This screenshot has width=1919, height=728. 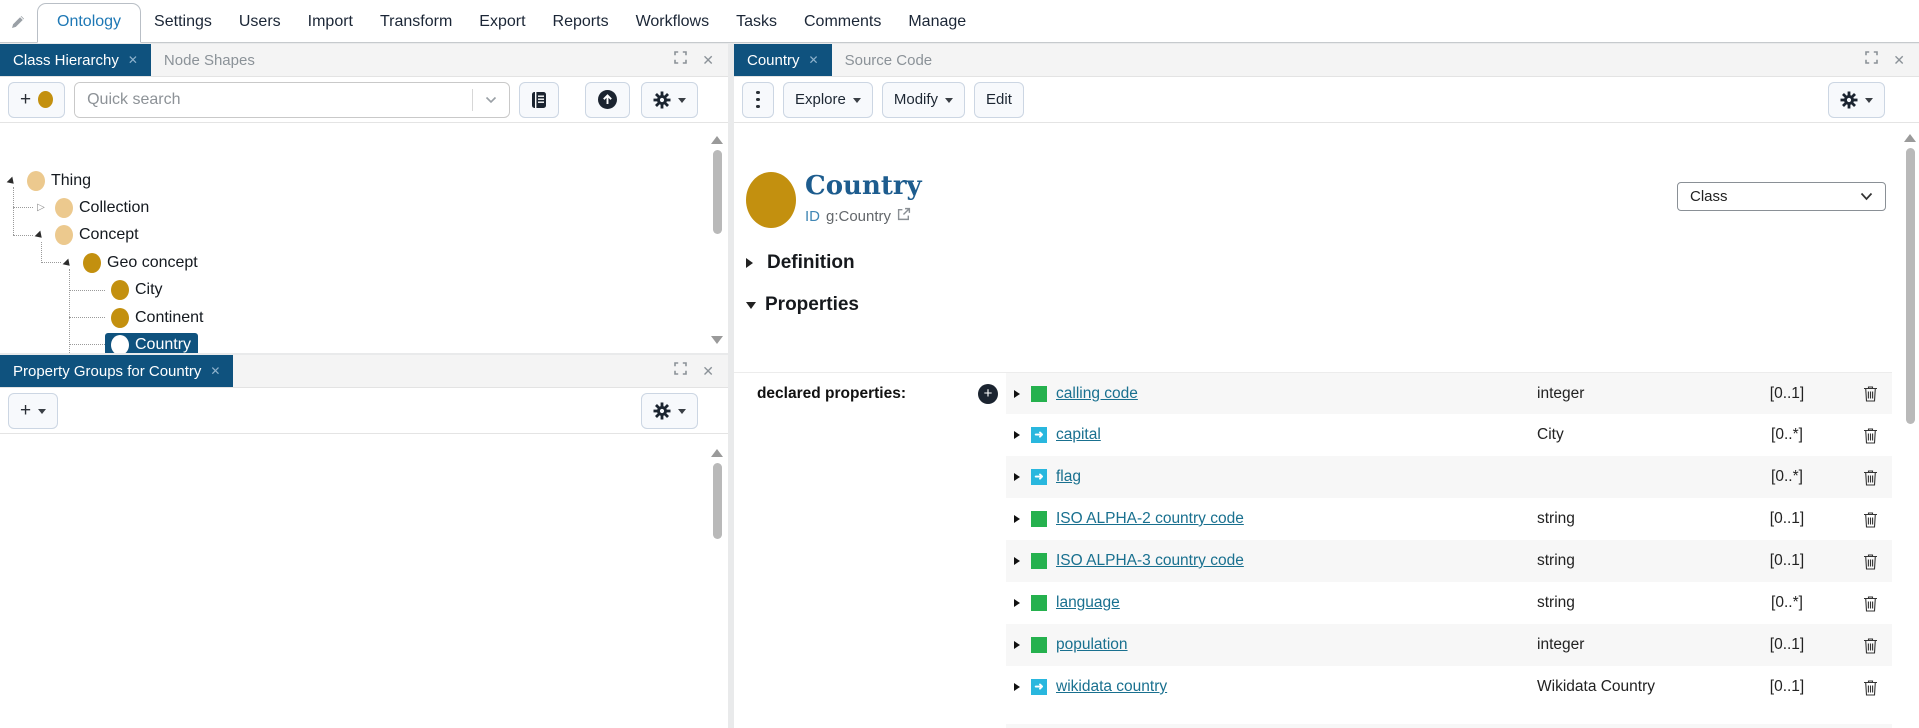 What do you see at coordinates (37, 99) in the screenshot?
I see `add-class-button: +` at bounding box center [37, 99].